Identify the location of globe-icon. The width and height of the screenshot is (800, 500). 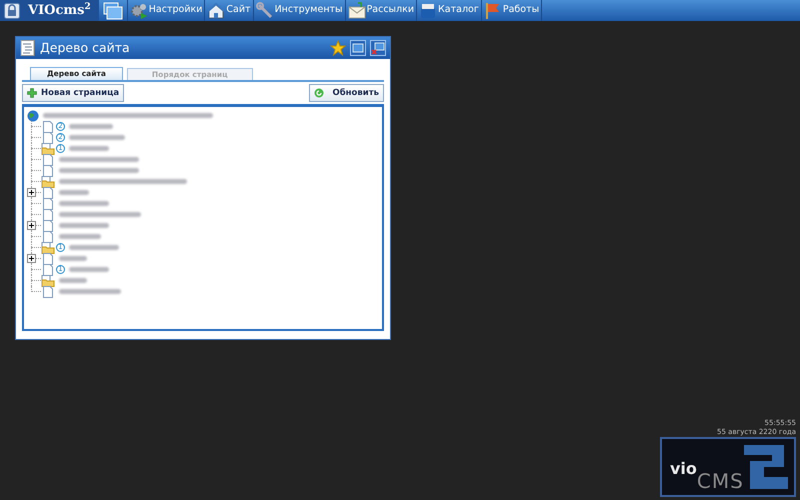
(33, 116).